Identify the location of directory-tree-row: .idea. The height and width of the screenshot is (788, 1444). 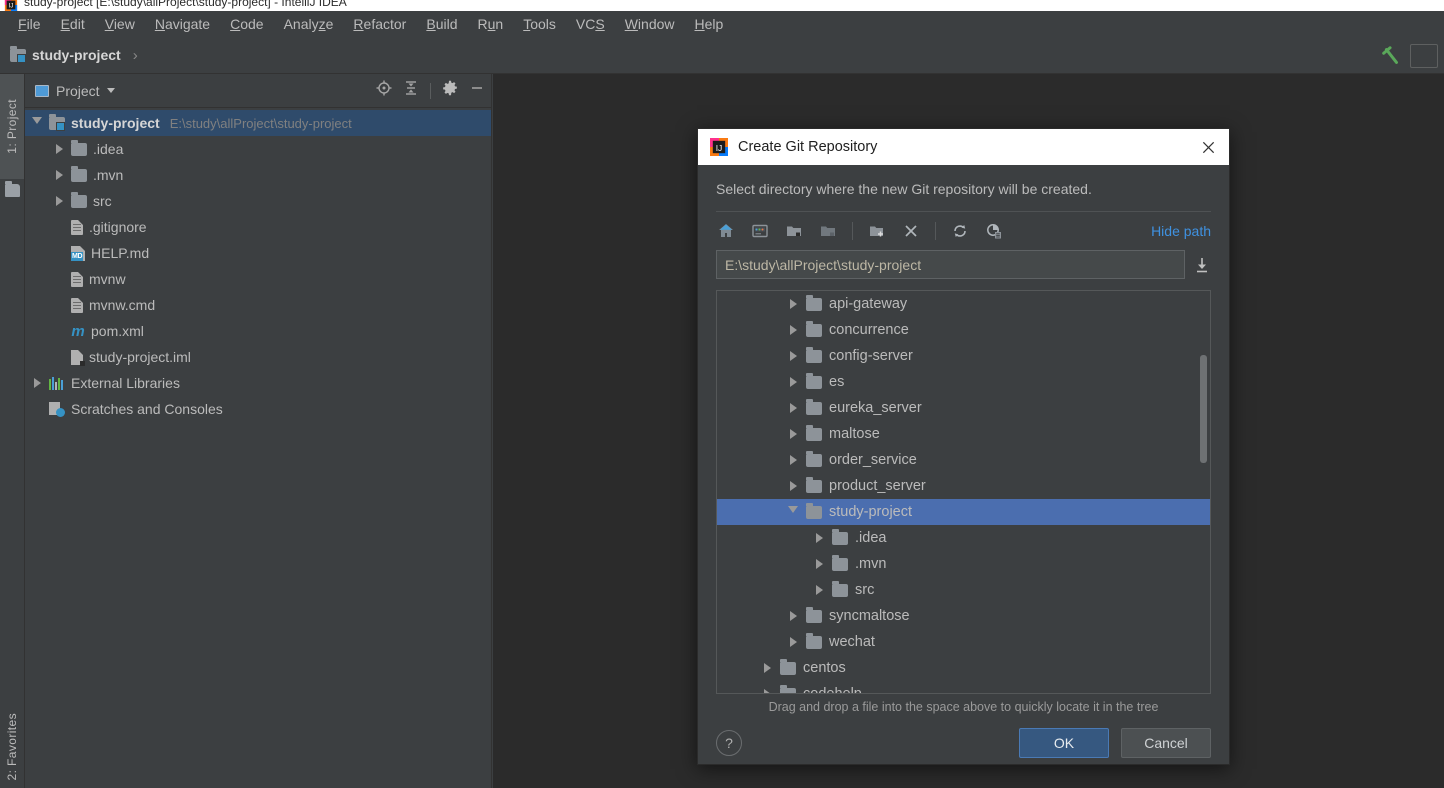
(963, 538).